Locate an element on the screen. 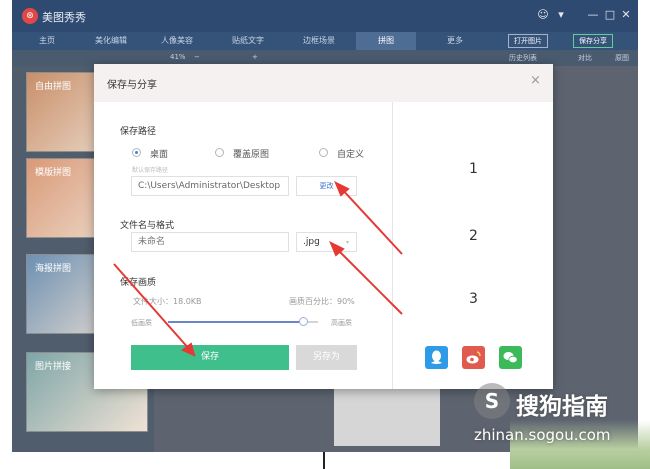 The height and width of the screenshot is (469, 650). qq-share-button is located at coordinates (436, 357).